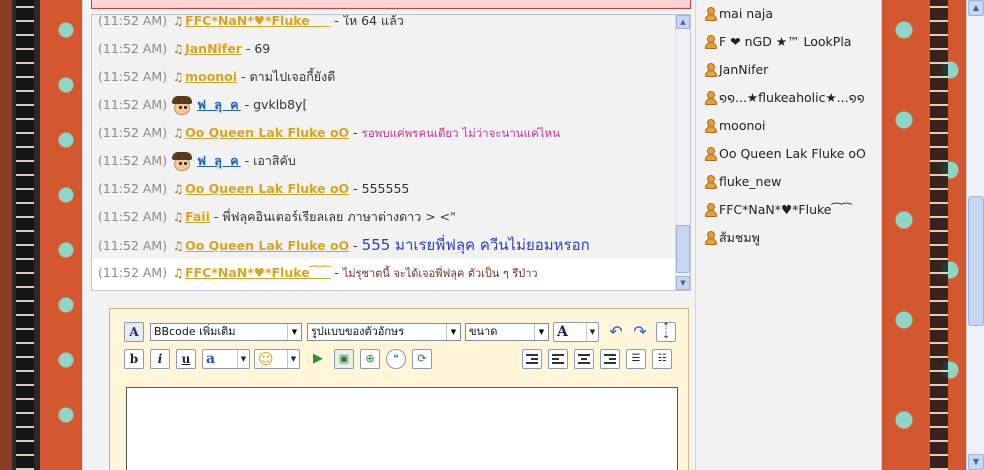  Describe the element at coordinates (507, 332) in the screenshot. I see `font-size-select: ขนาด ▼` at that location.